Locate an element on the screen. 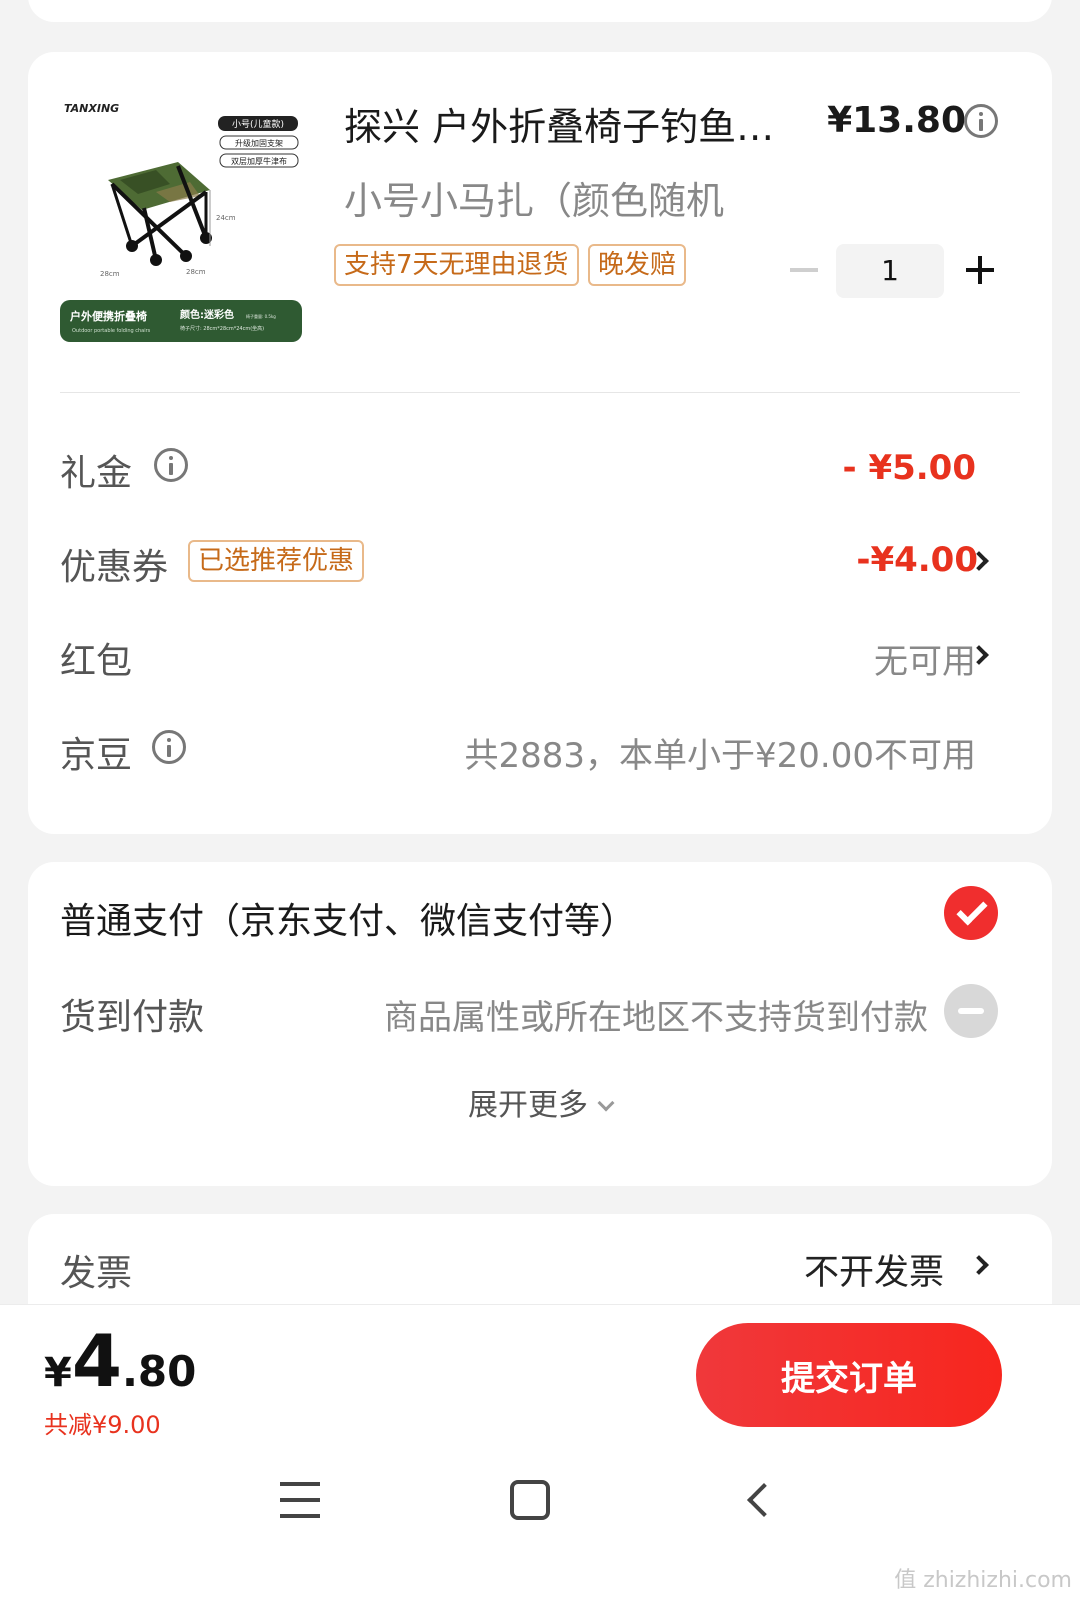  banner-name-text: 户外便携折叠椅 is located at coordinates (108, 316).